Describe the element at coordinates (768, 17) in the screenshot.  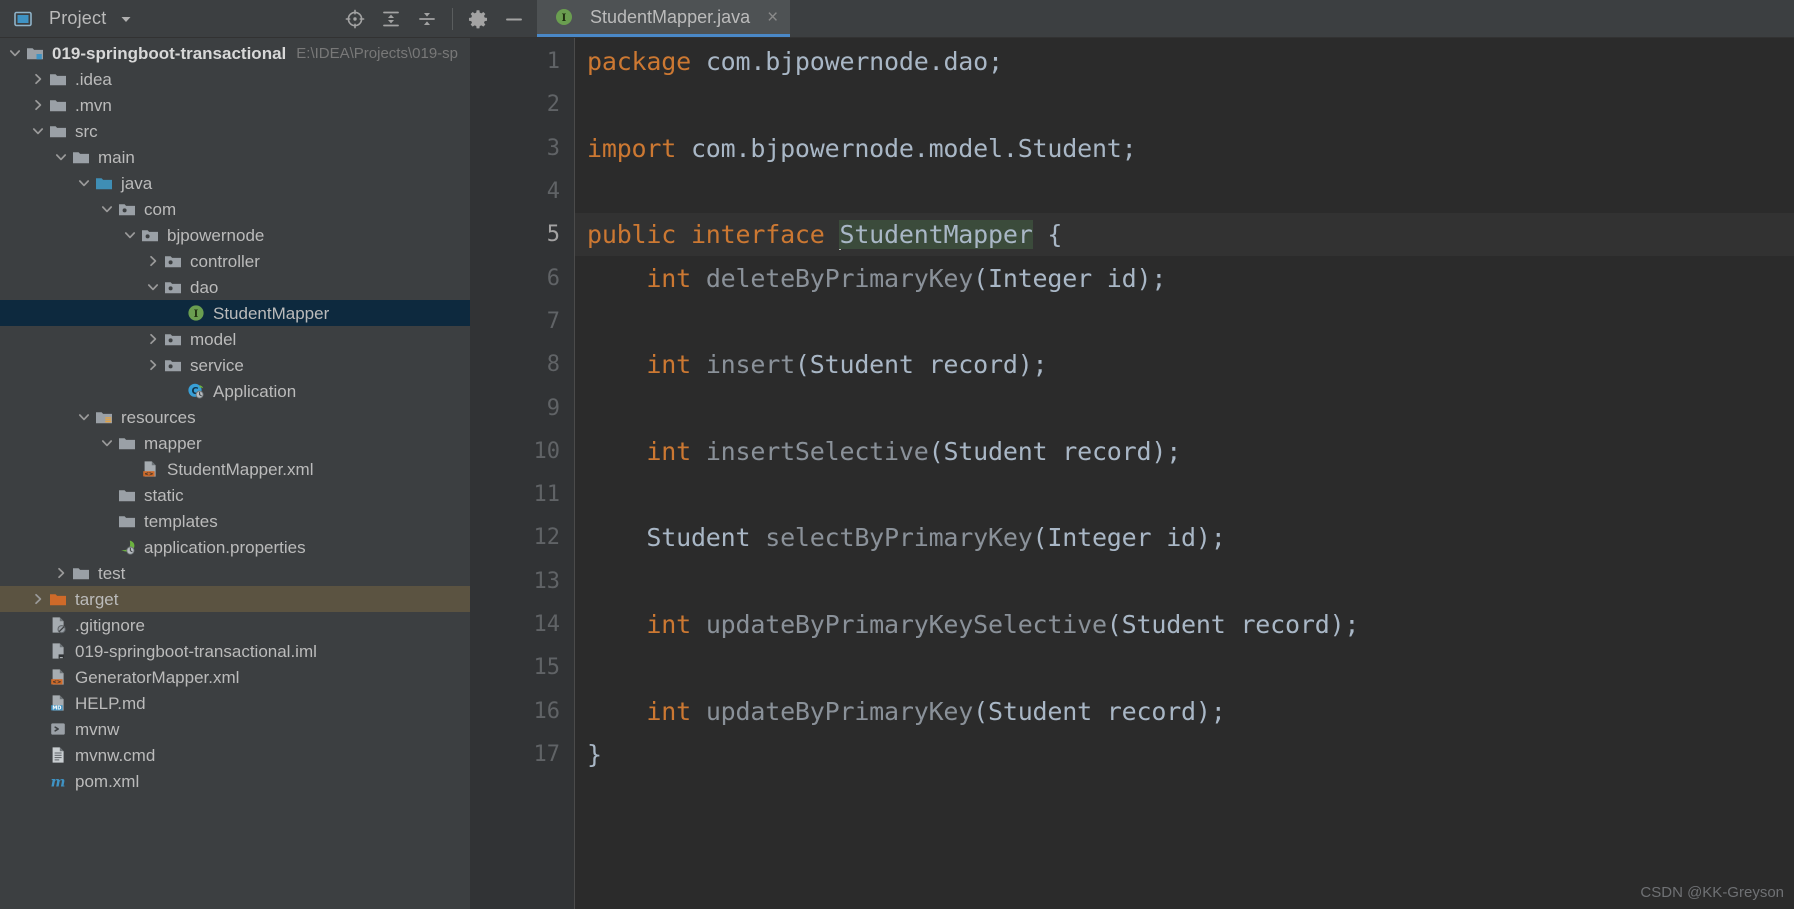
I see `close-icon: ×` at that location.